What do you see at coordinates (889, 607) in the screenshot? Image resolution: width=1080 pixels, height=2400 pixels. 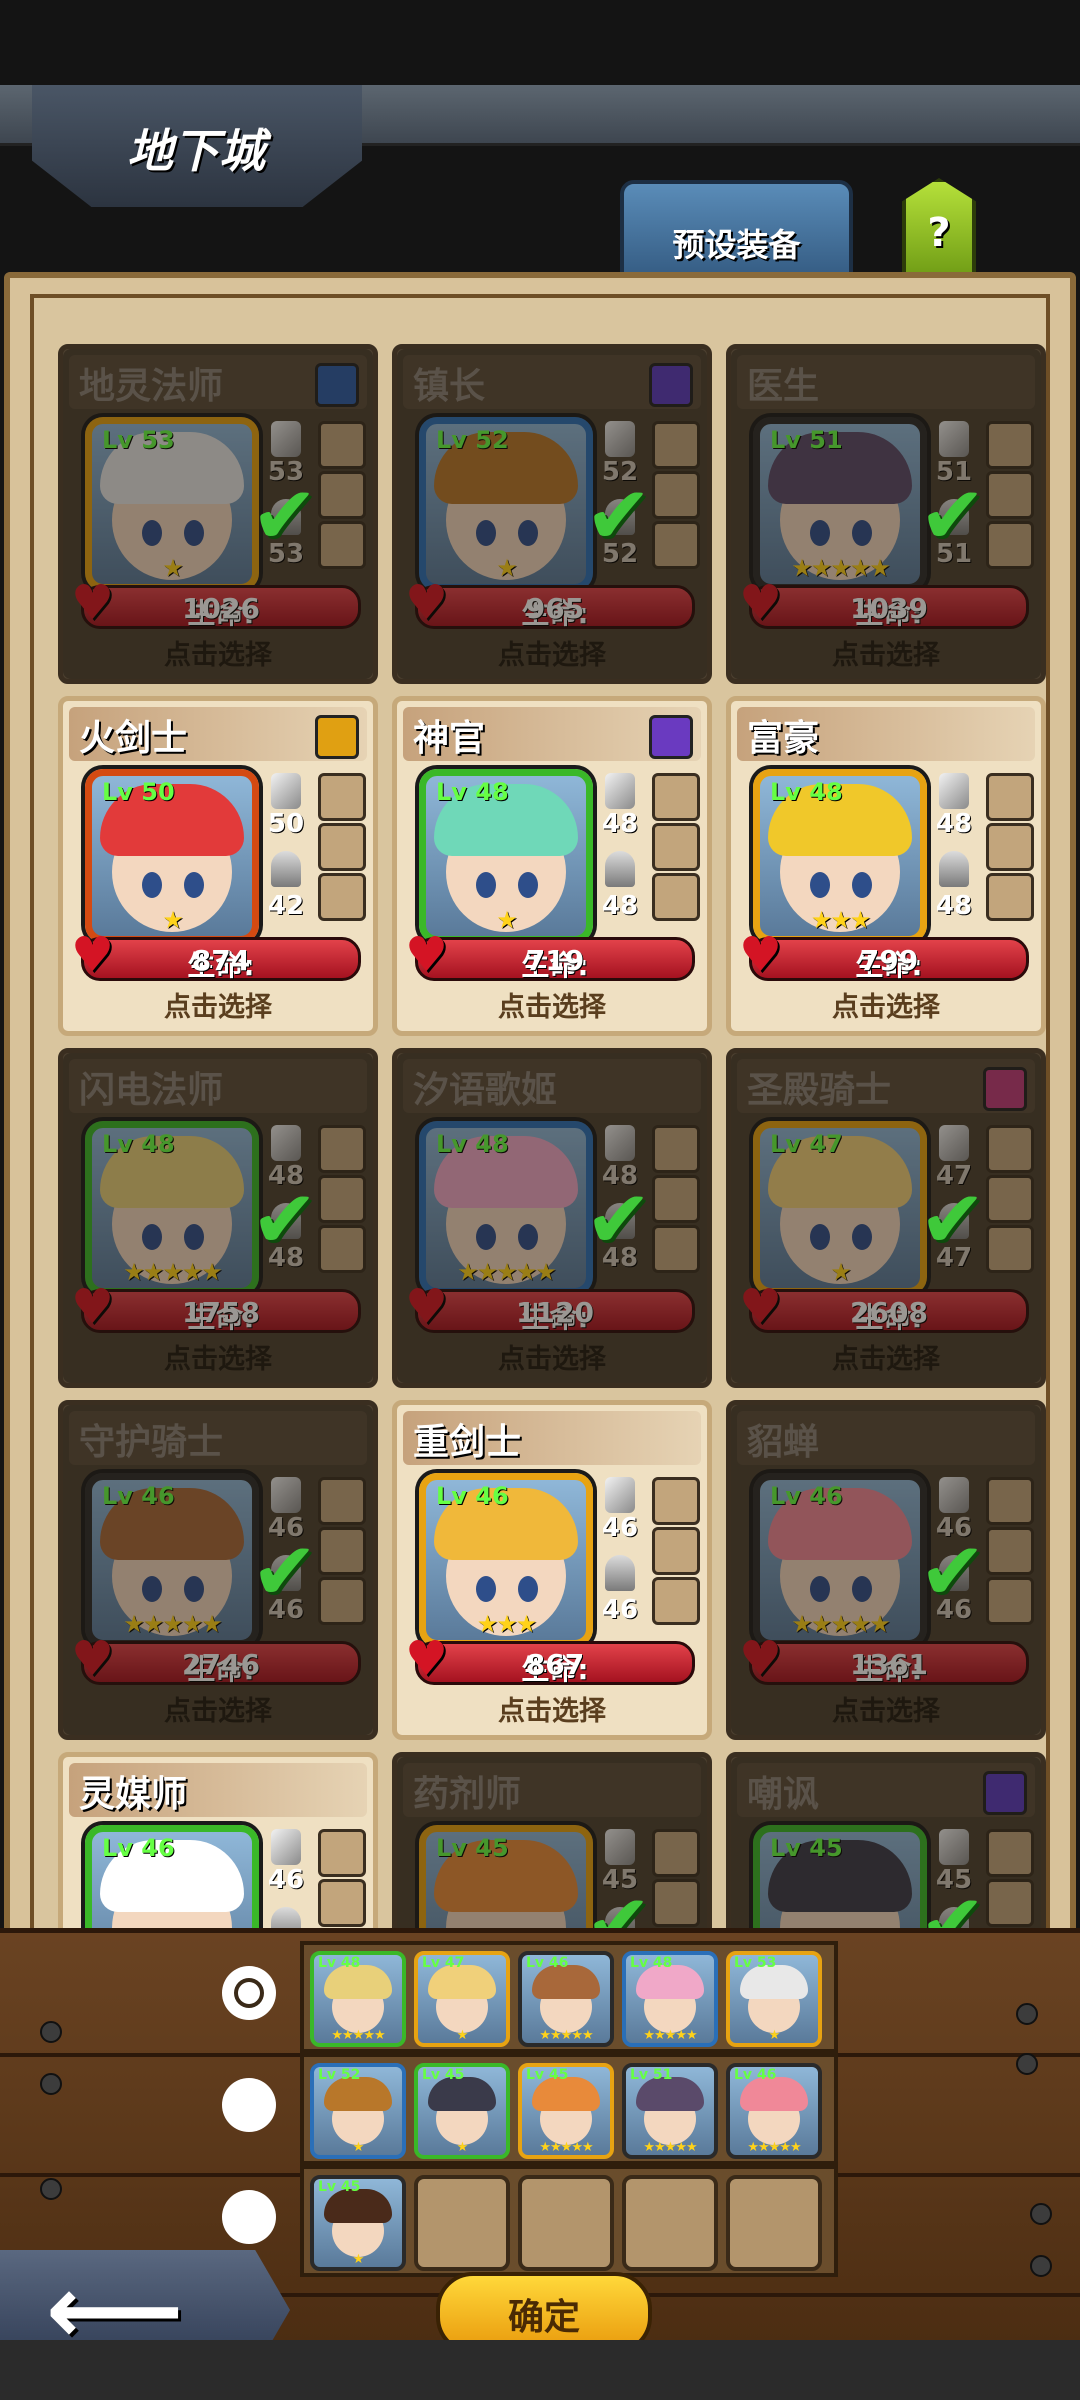 I see `hp-bar: 生命: 1039` at bounding box center [889, 607].